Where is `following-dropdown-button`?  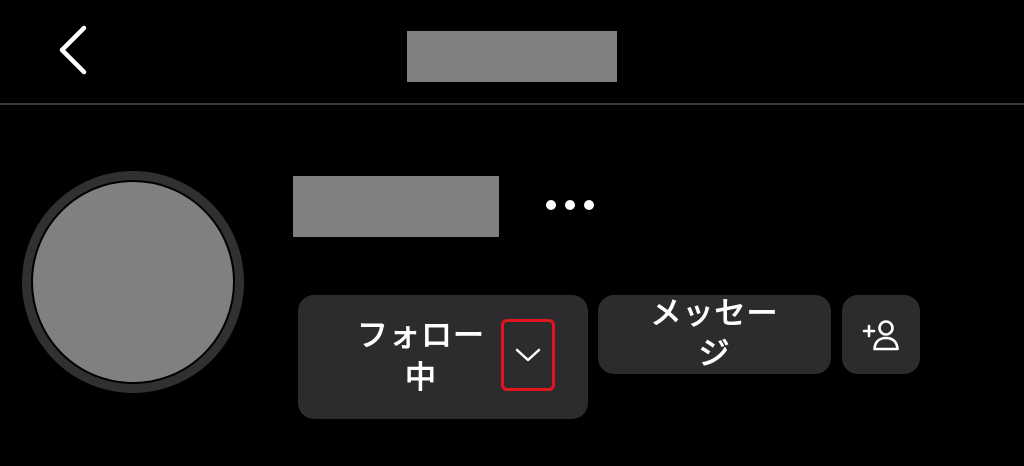
following-dropdown-button is located at coordinates (528, 355).